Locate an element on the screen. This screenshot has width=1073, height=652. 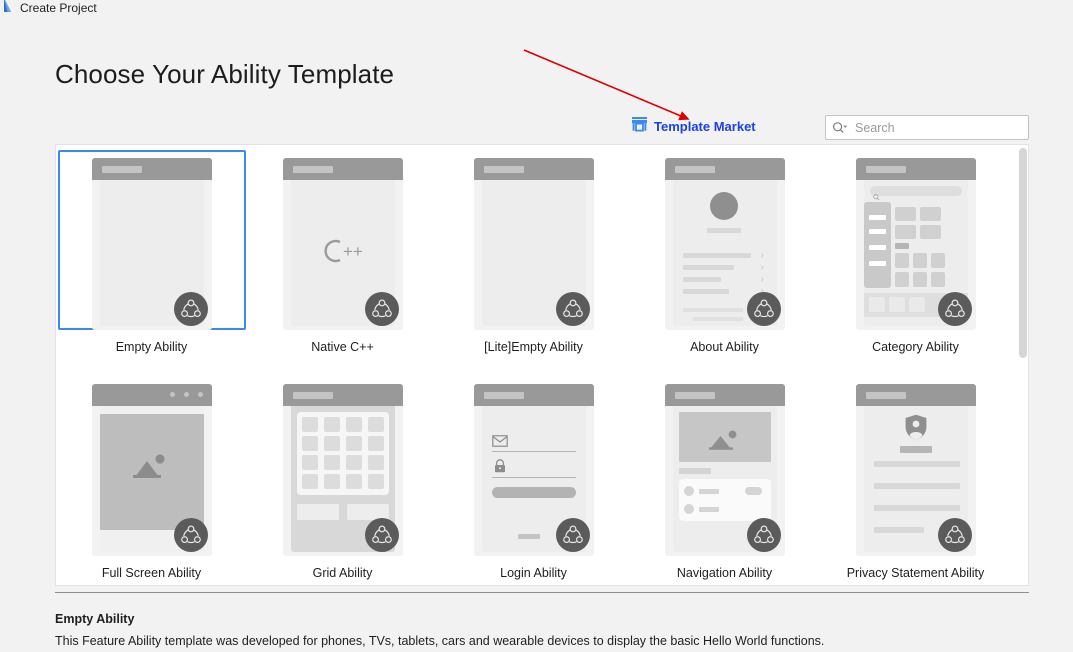
envelope-icon is located at coordinates (499, 443).